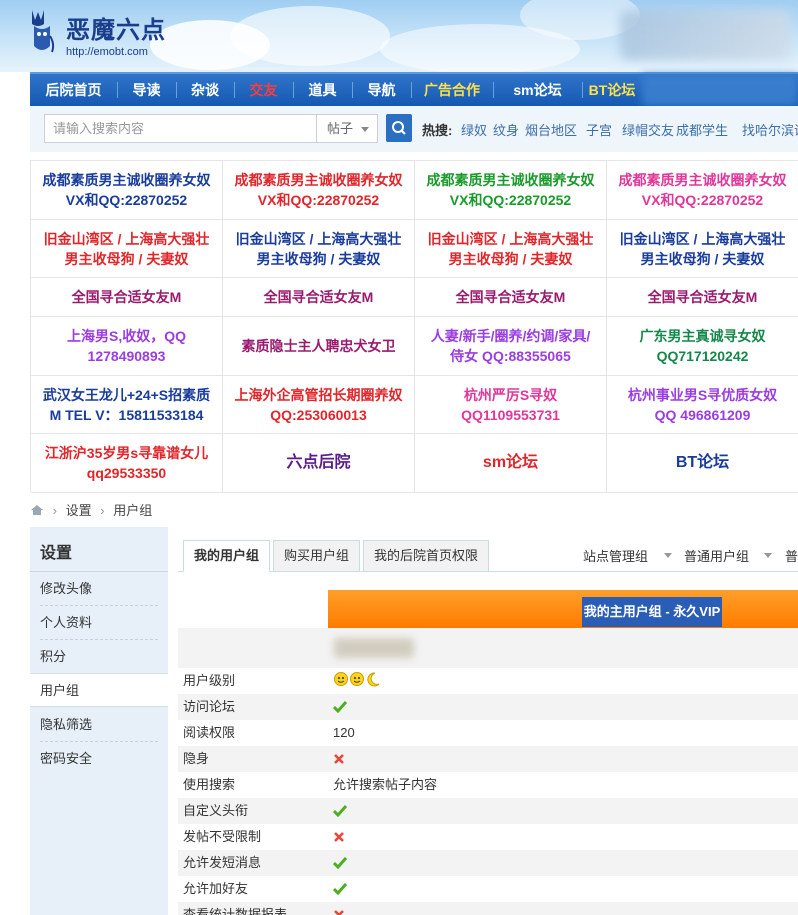  Describe the element at coordinates (146, 90) in the screenshot. I see `nav-item: 导读` at that location.